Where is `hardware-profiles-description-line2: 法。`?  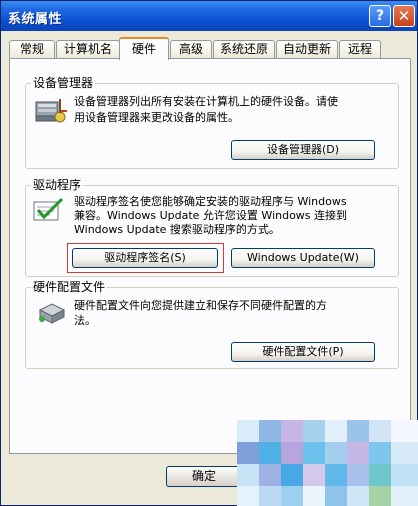
hardware-profiles-description-line2: 法。 is located at coordinates (85, 320).